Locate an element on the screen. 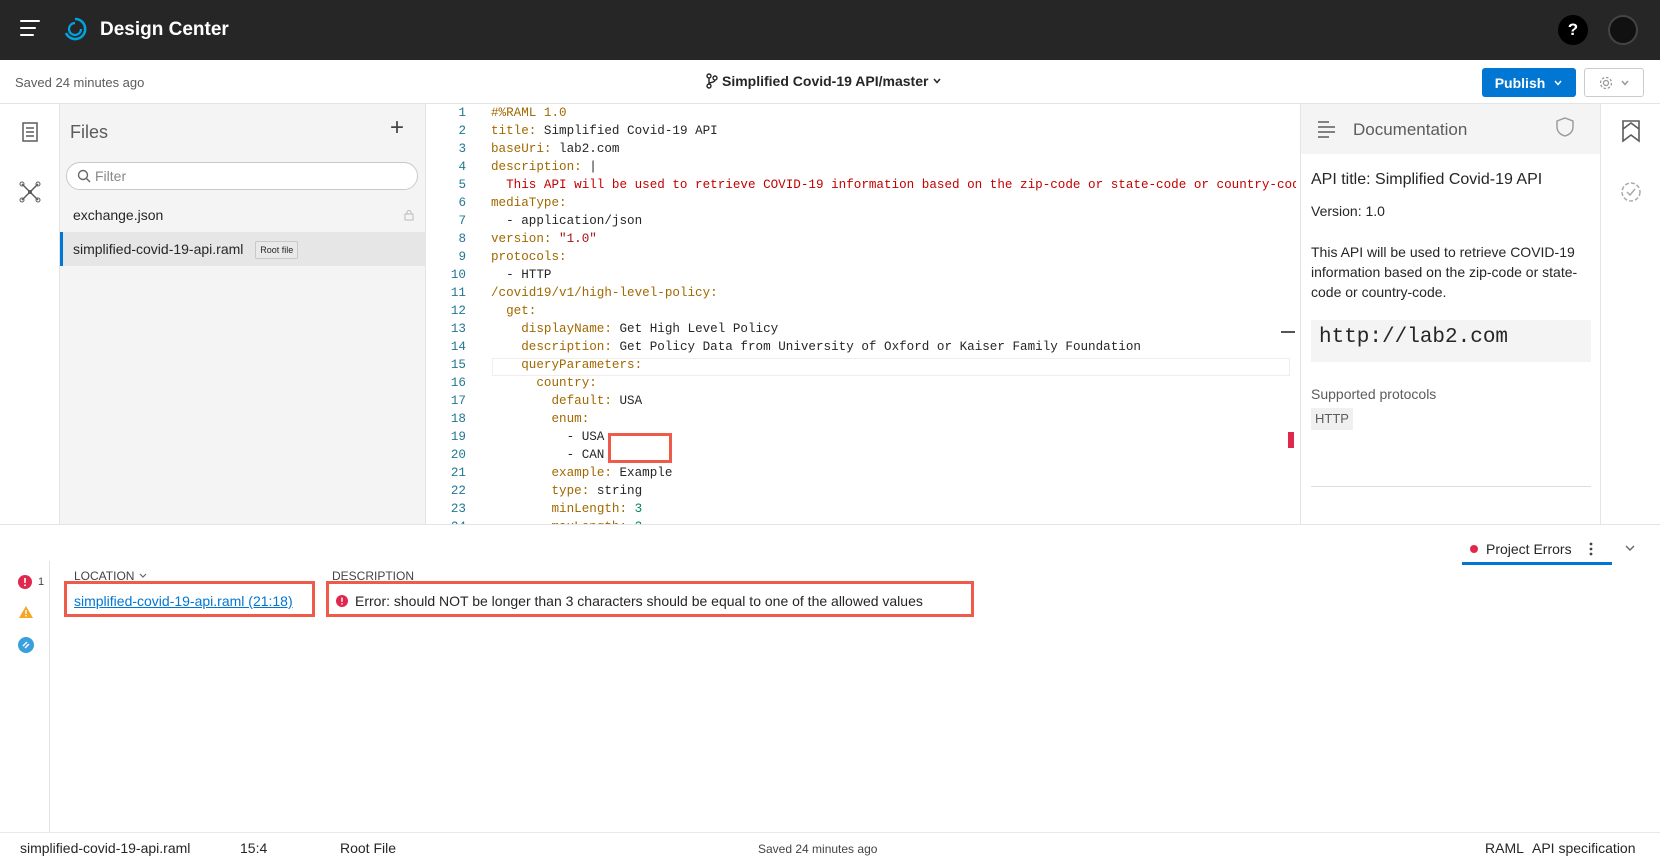  doc-base-uri: http://lab2.com is located at coordinates (1451, 341).